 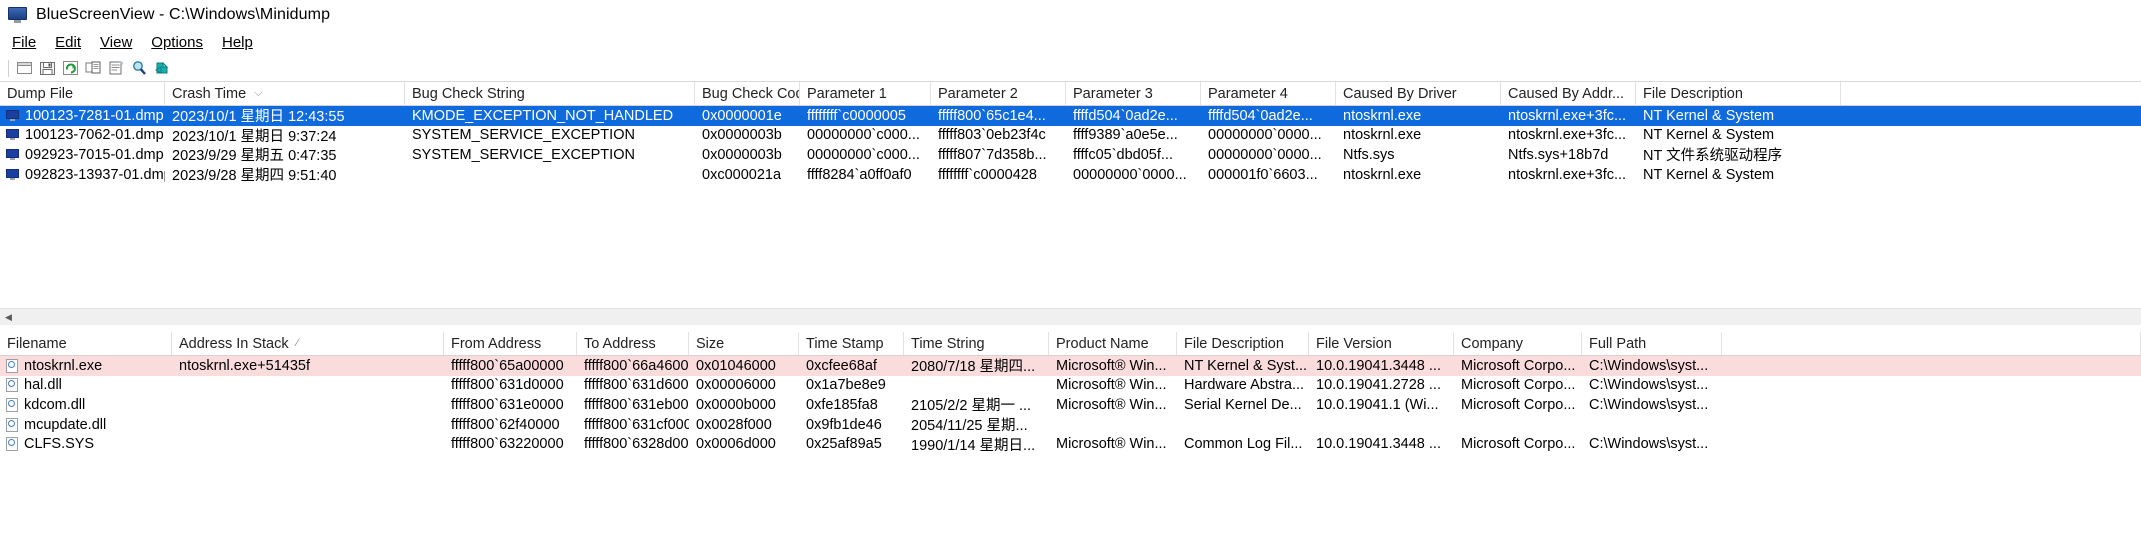 What do you see at coordinates (177, 42) in the screenshot?
I see `menu-options: Options` at bounding box center [177, 42].